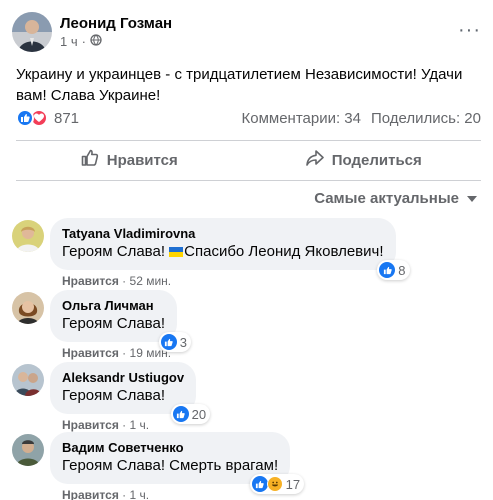 The image size is (493, 500). What do you see at coordinates (96, 41) in the screenshot?
I see `globe-icon` at bounding box center [96, 41].